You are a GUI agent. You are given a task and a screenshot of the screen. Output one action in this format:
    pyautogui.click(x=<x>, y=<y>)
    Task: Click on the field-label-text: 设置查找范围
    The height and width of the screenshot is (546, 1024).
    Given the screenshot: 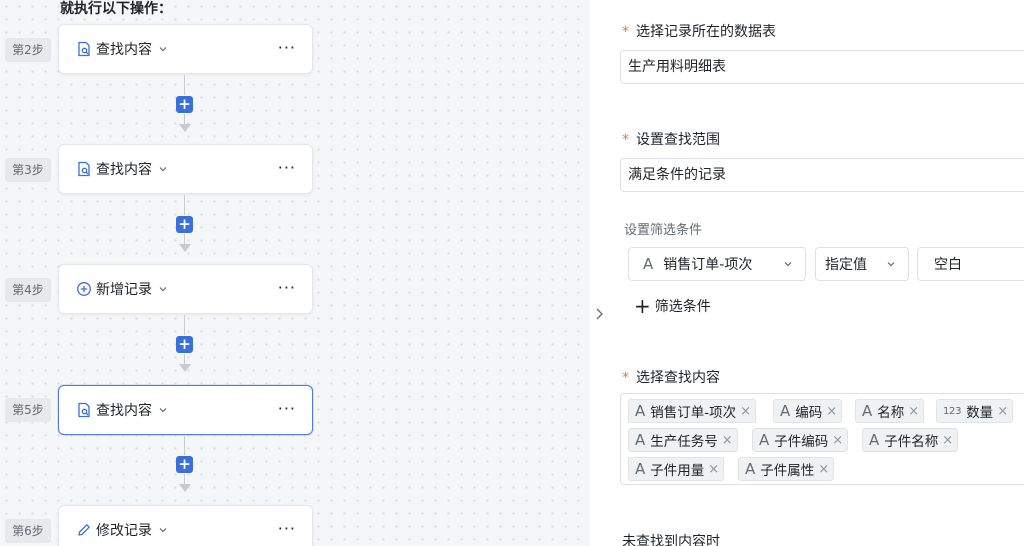 What is the action you would take?
    pyautogui.click(x=678, y=140)
    